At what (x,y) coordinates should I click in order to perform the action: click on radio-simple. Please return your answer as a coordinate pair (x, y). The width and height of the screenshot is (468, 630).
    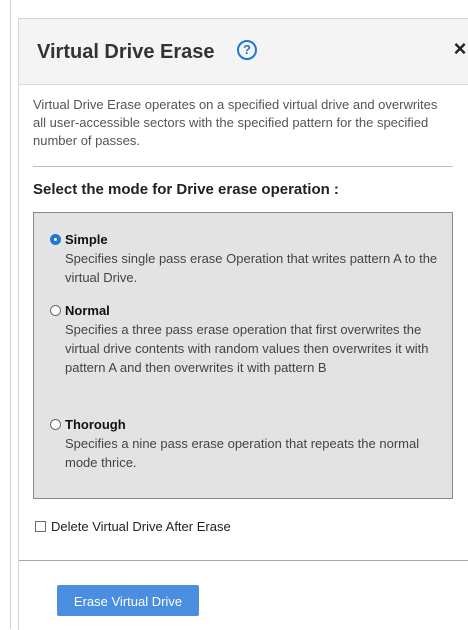
    Looking at the image, I should click on (55, 239).